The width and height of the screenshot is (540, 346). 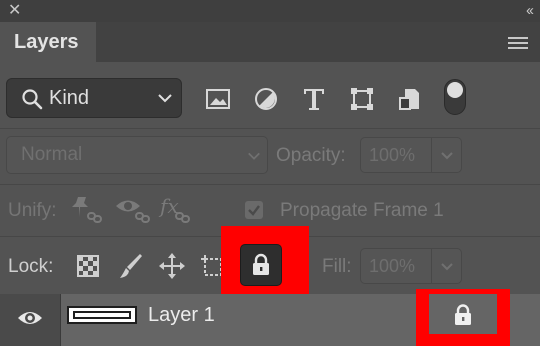 I want to click on fill-input: 100%, so click(x=396, y=266).